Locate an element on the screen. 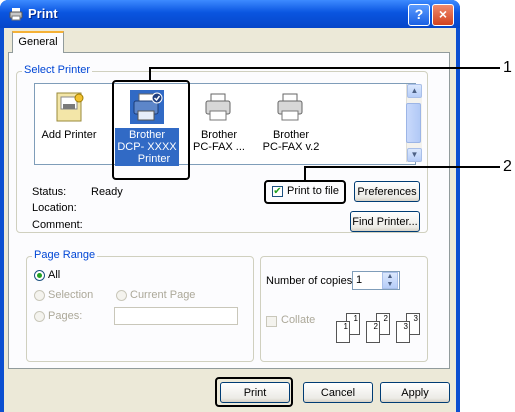 The width and height of the screenshot is (515, 412). callout-number: 1 is located at coordinates (507, 67).